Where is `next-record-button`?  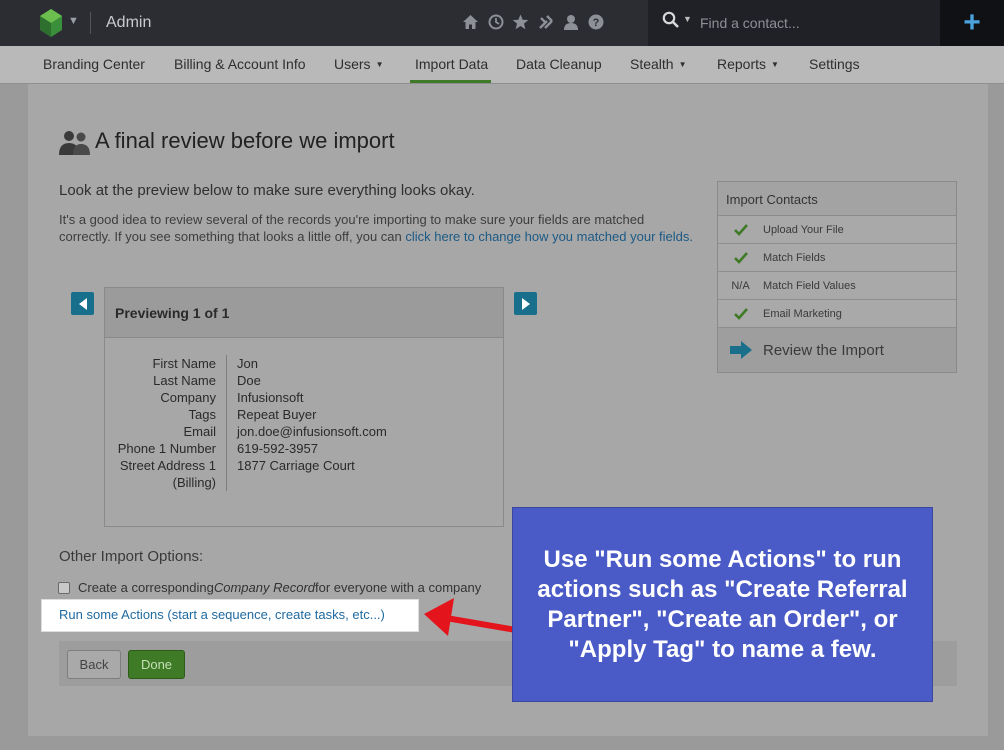
next-record-button is located at coordinates (525, 303).